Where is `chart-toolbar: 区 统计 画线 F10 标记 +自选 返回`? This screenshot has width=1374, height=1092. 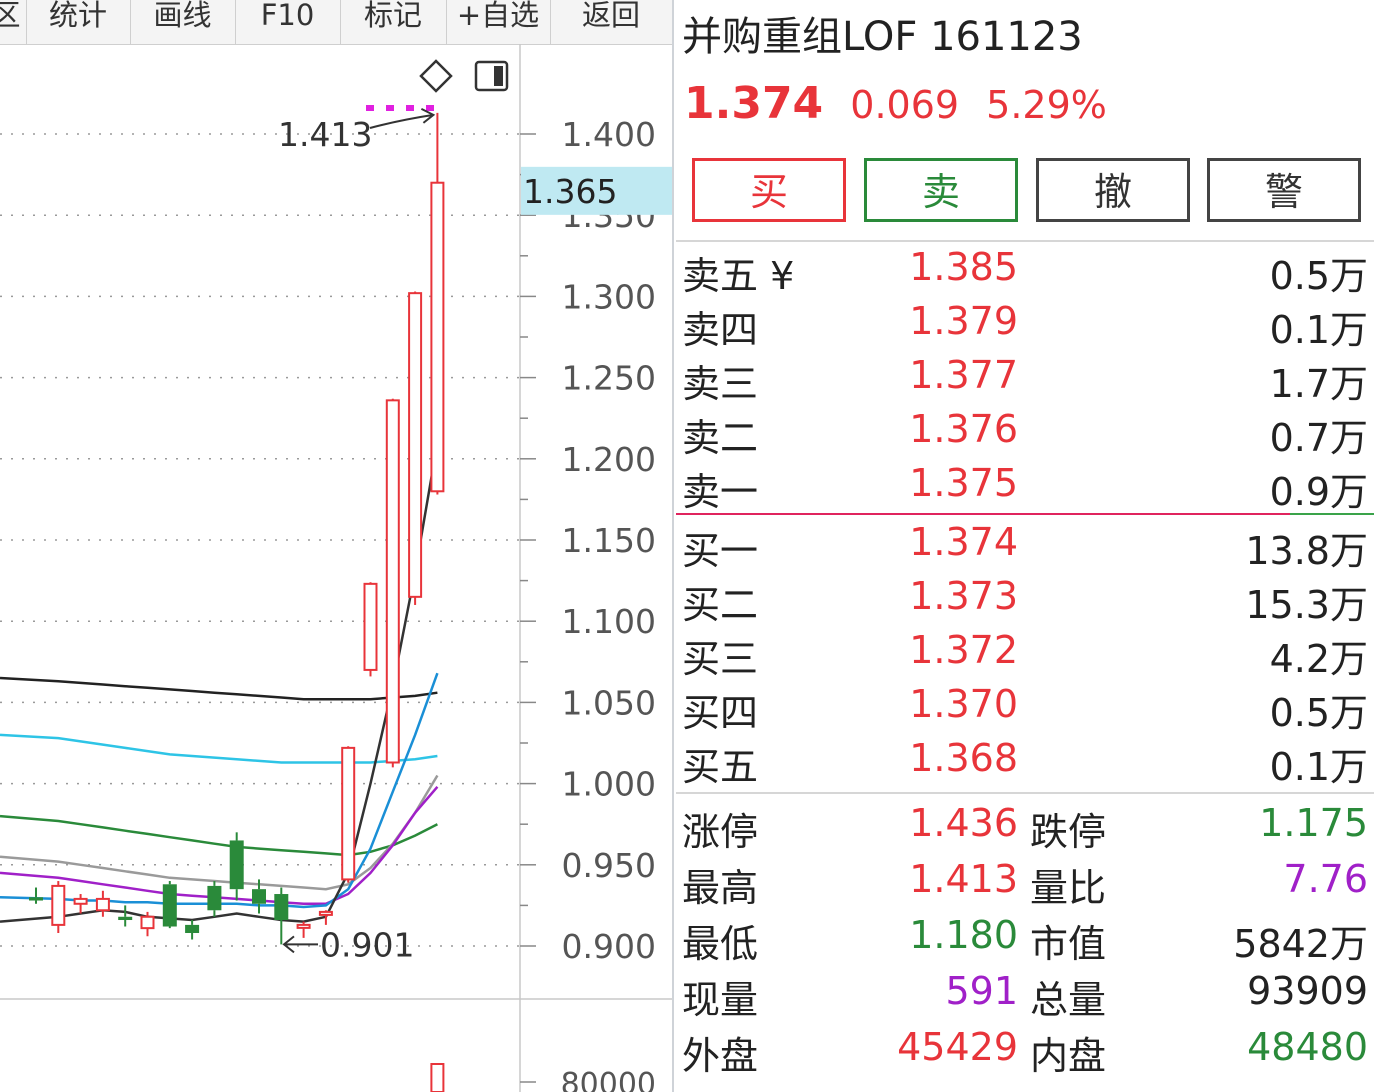 chart-toolbar: 区 统计 画线 F10 标记 +自选 返回 is located at coordinates (336, 22).